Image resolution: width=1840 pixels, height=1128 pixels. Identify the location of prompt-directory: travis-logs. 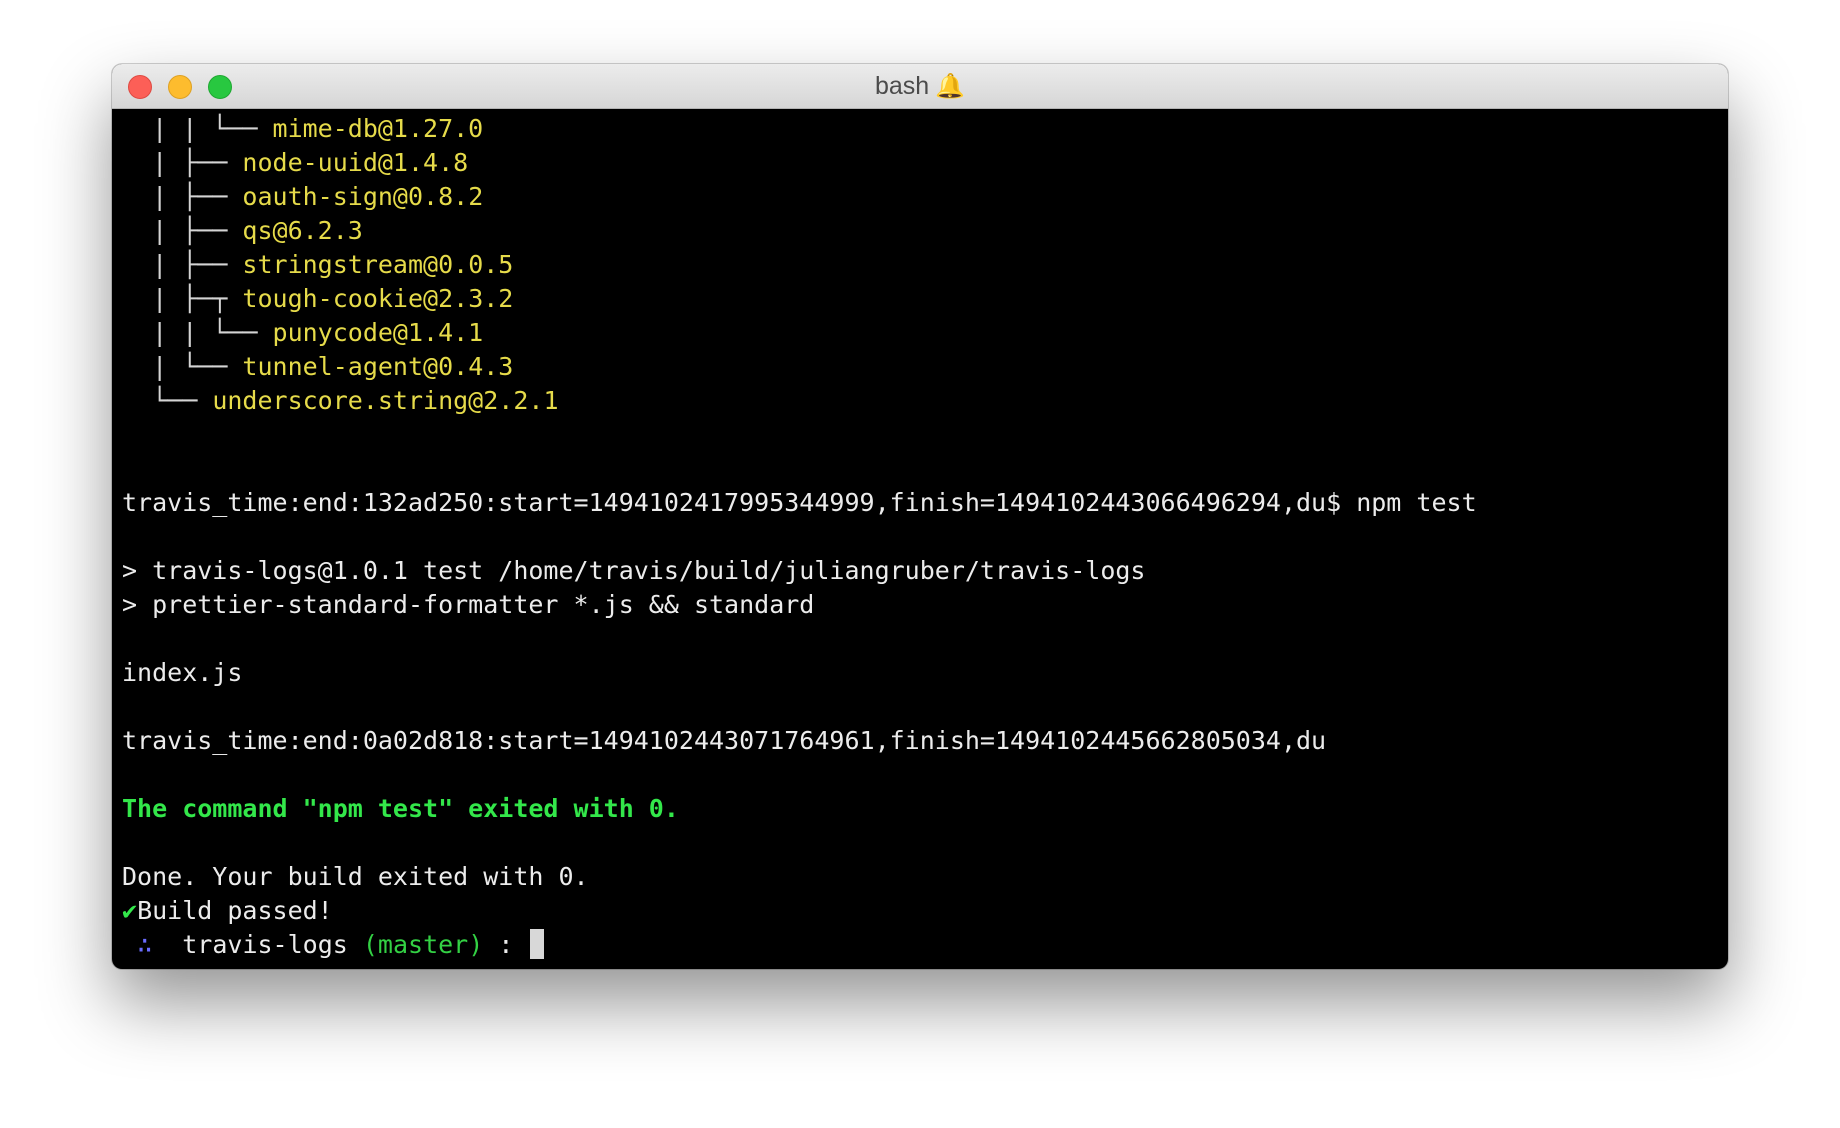
(265, 944).